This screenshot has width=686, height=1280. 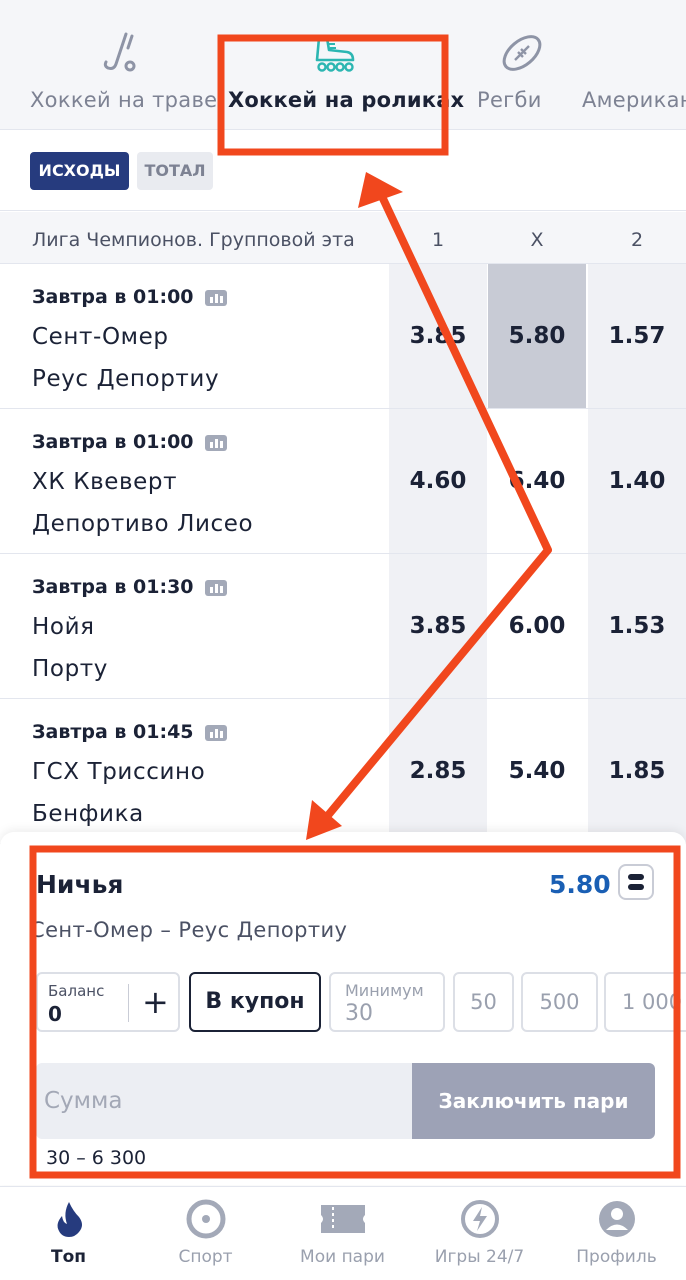 I want to click on field-hockey-icon, so click(x=119, y=52).